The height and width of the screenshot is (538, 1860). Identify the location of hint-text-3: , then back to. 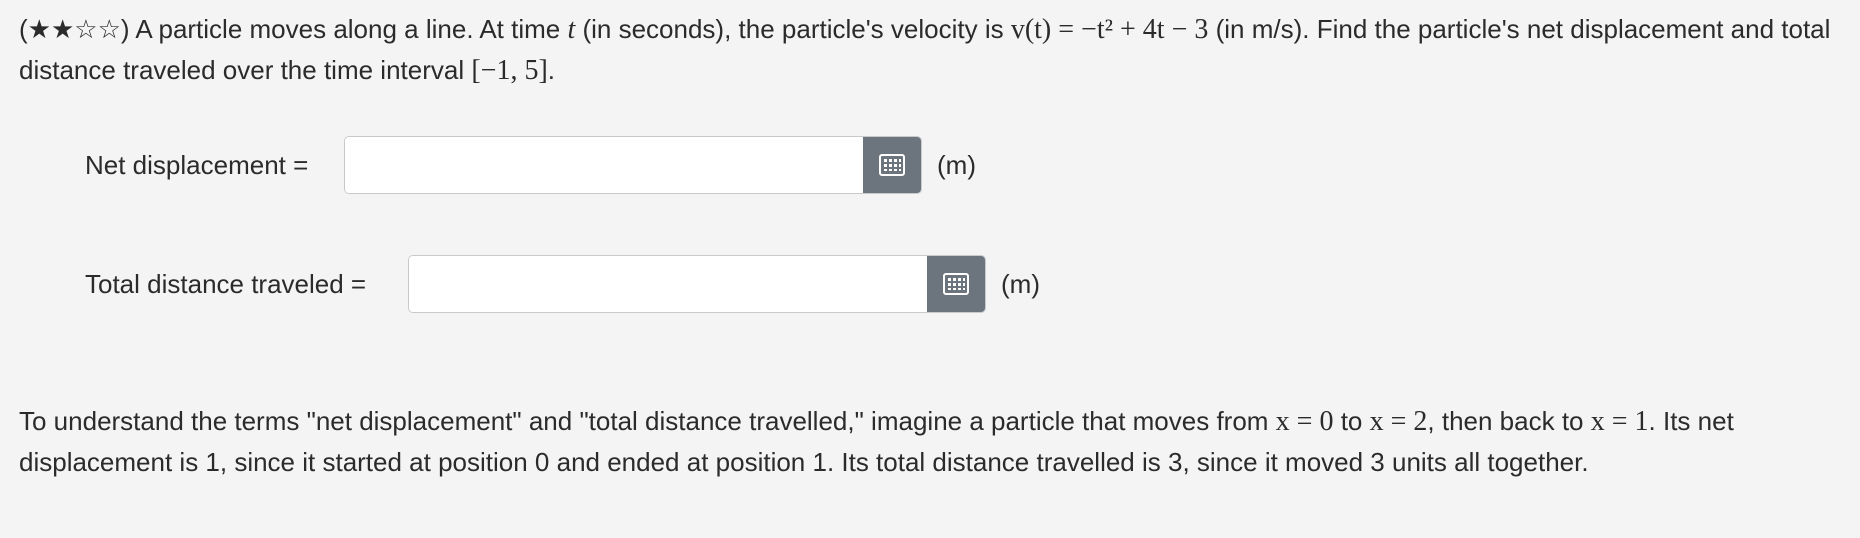
(1509, 421).